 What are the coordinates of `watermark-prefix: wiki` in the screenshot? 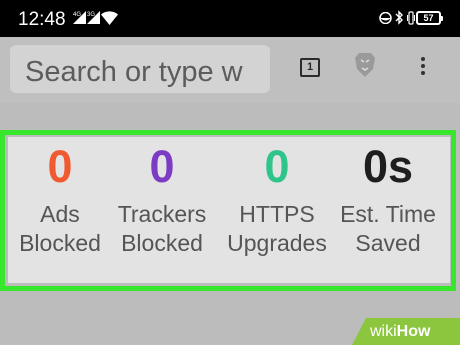 It's located at (383, 331).